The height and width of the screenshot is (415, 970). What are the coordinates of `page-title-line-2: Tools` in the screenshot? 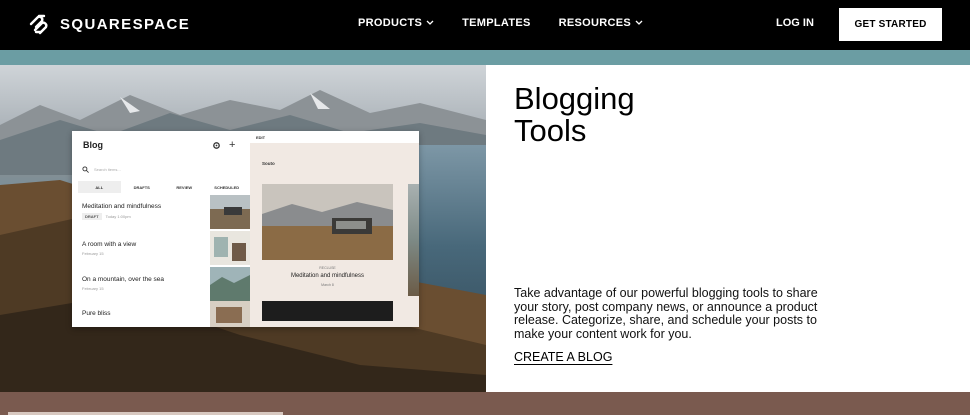 It's located at (550, 130).